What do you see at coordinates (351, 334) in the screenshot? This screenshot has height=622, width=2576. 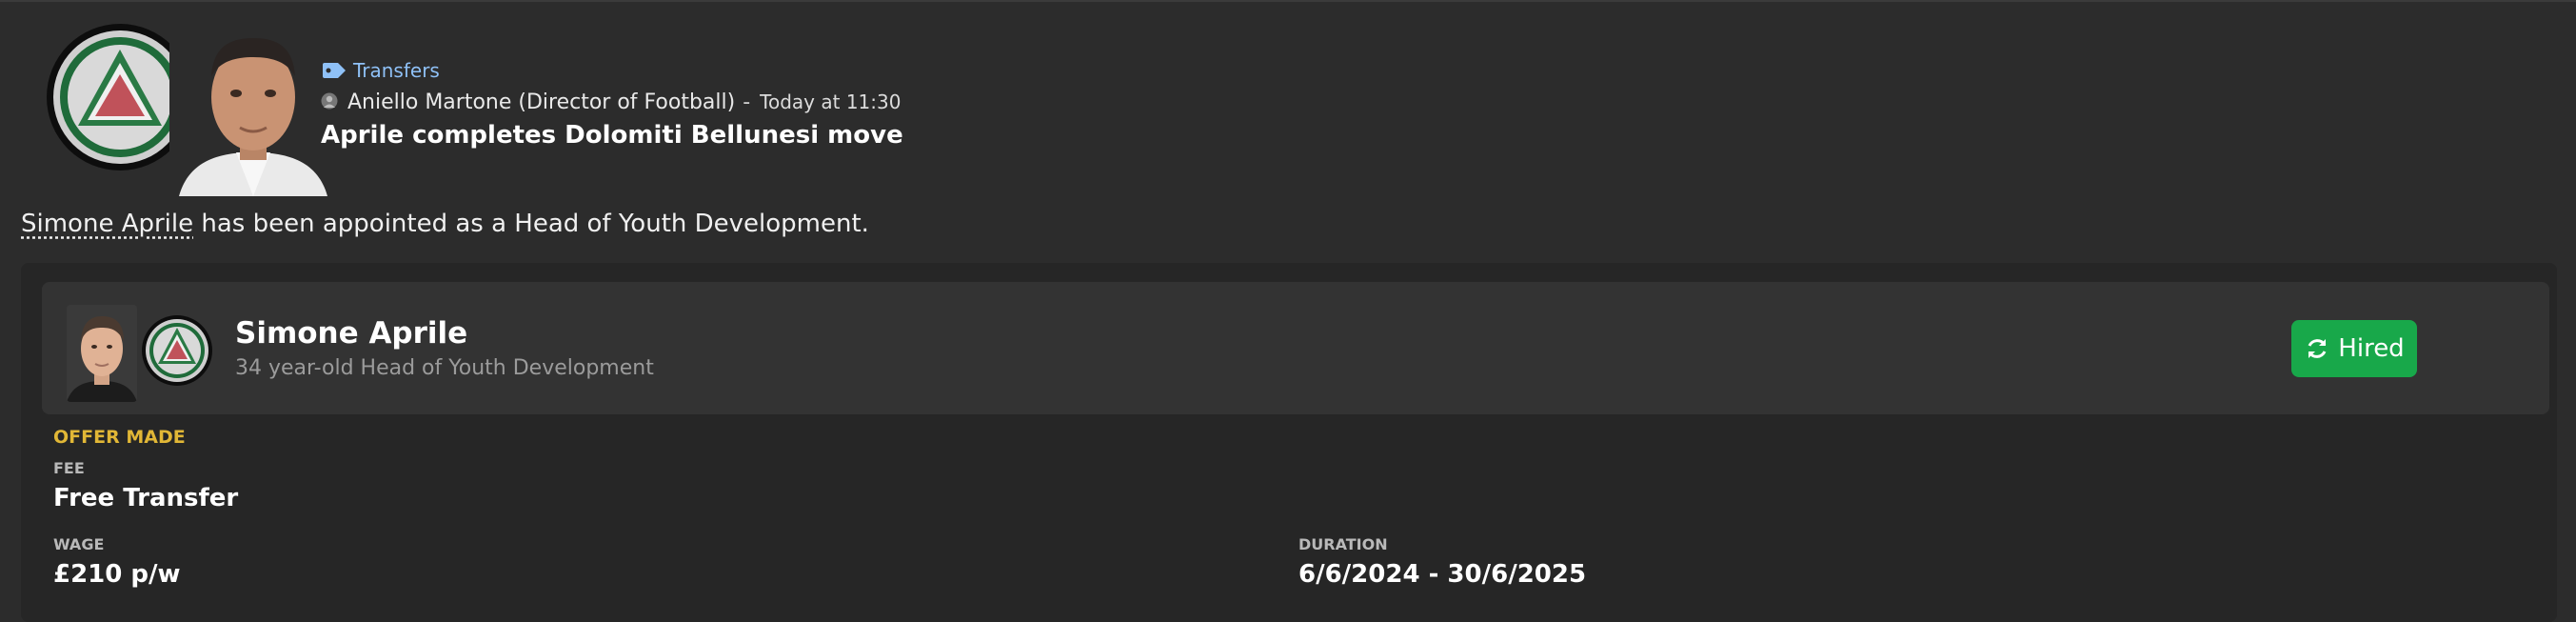 I see `staff-name: Simone Aprile` at bounding box center [351, 334].